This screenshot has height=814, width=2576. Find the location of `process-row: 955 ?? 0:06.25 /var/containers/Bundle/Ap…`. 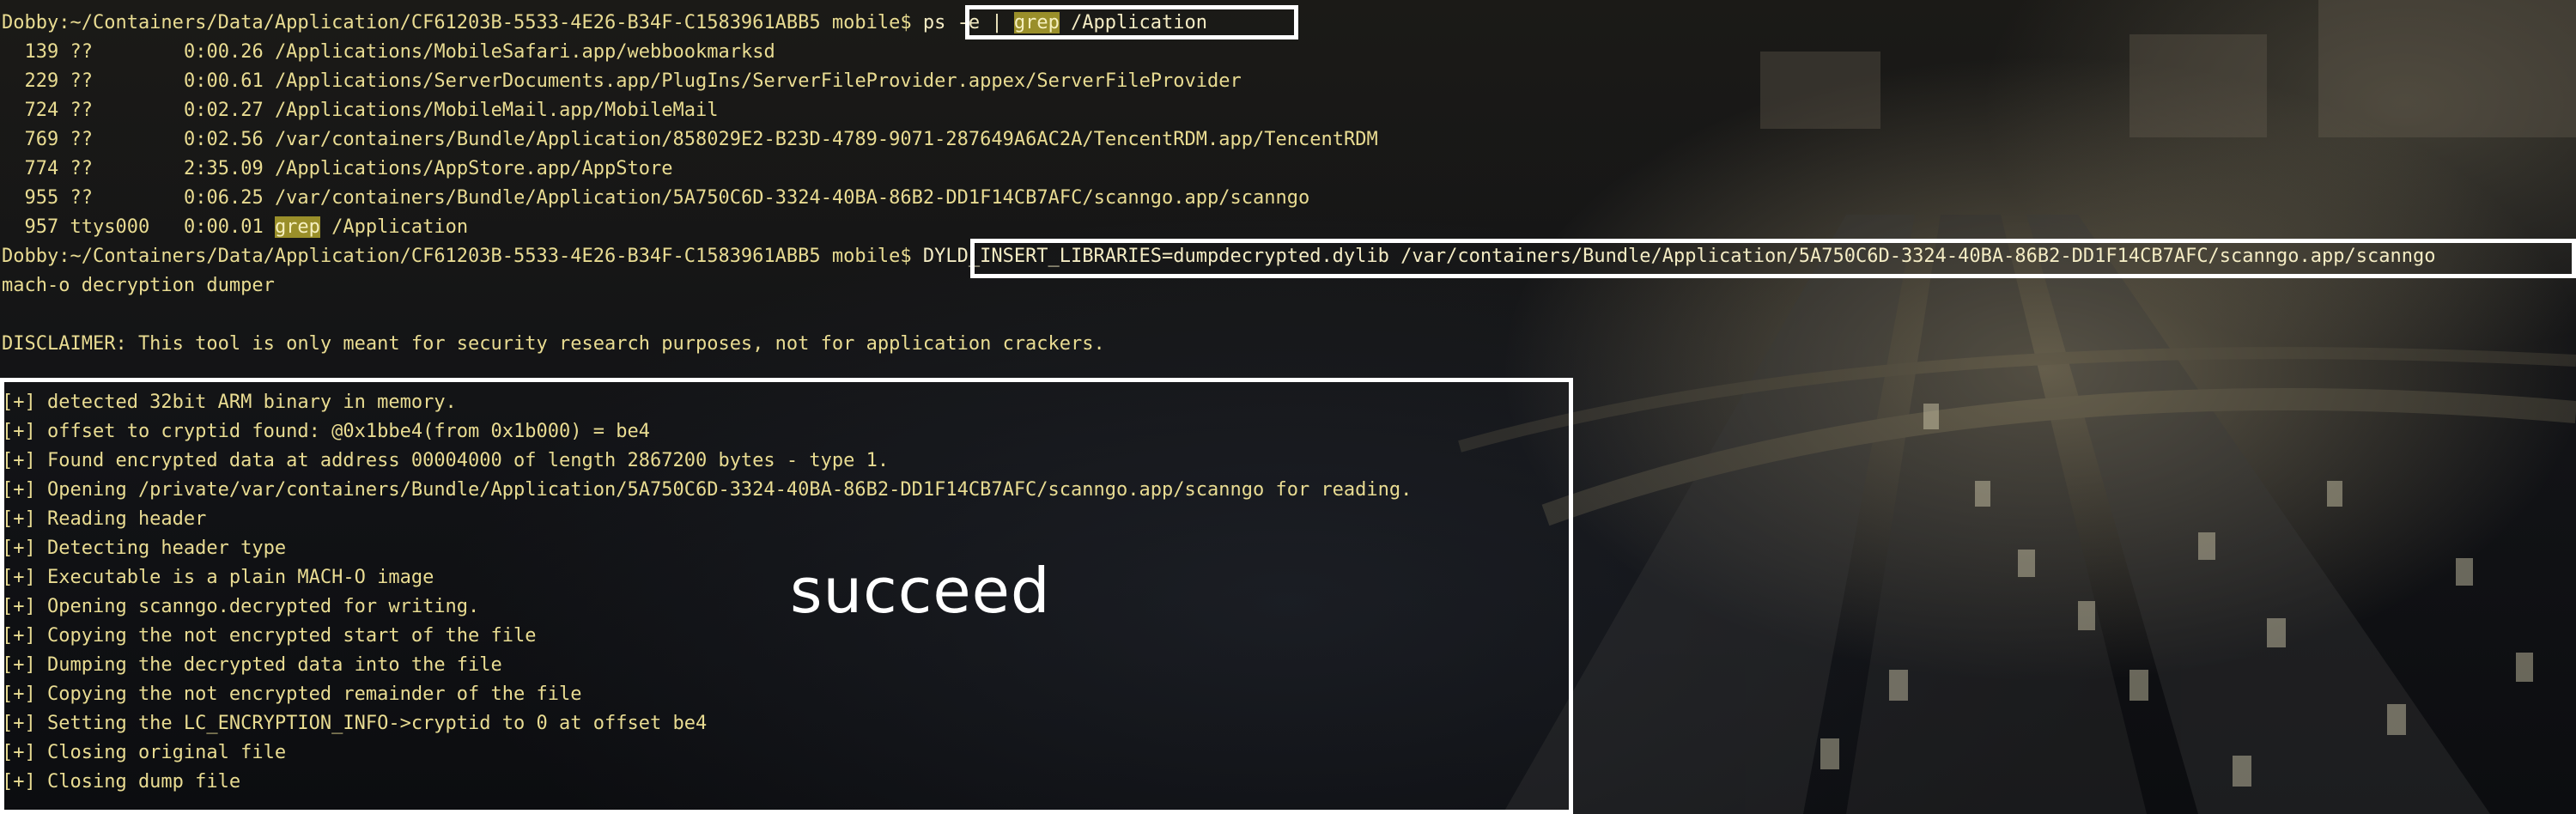

process-row: 955 ?? 0:06.25 /var/containers/Bundle/Ap… is located at coordinates (667, 198).